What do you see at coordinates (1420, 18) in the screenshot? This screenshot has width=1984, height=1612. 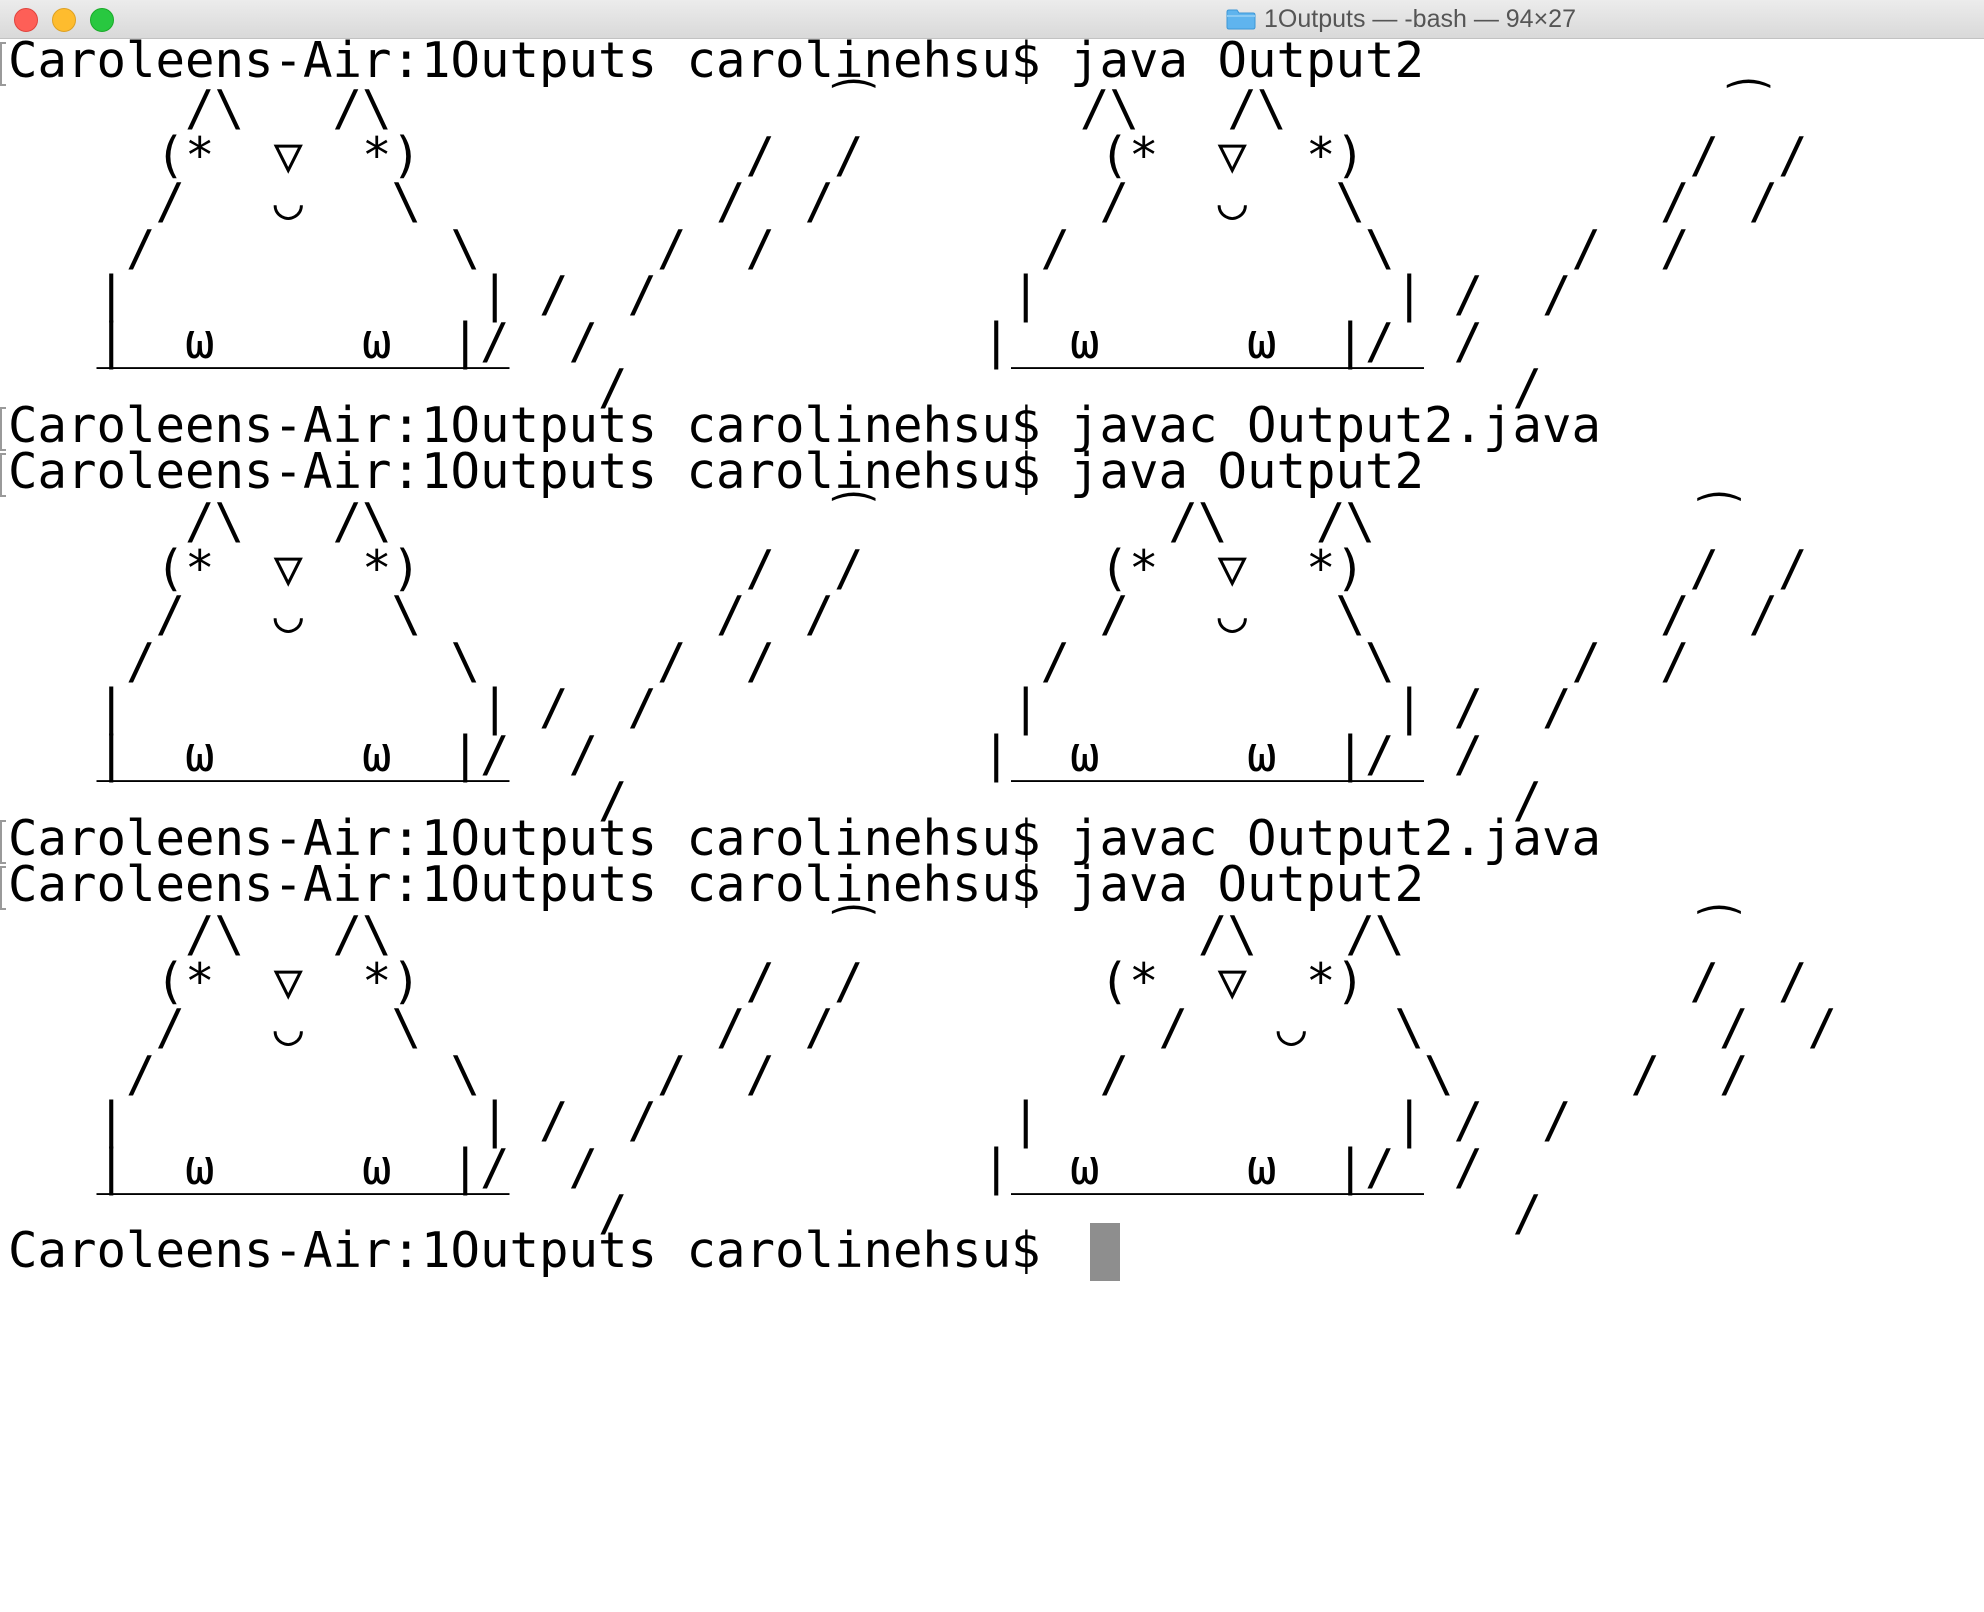 I see `window-title: 1Outputs — -bash — 94×27` at bounding box center [1420, 18].